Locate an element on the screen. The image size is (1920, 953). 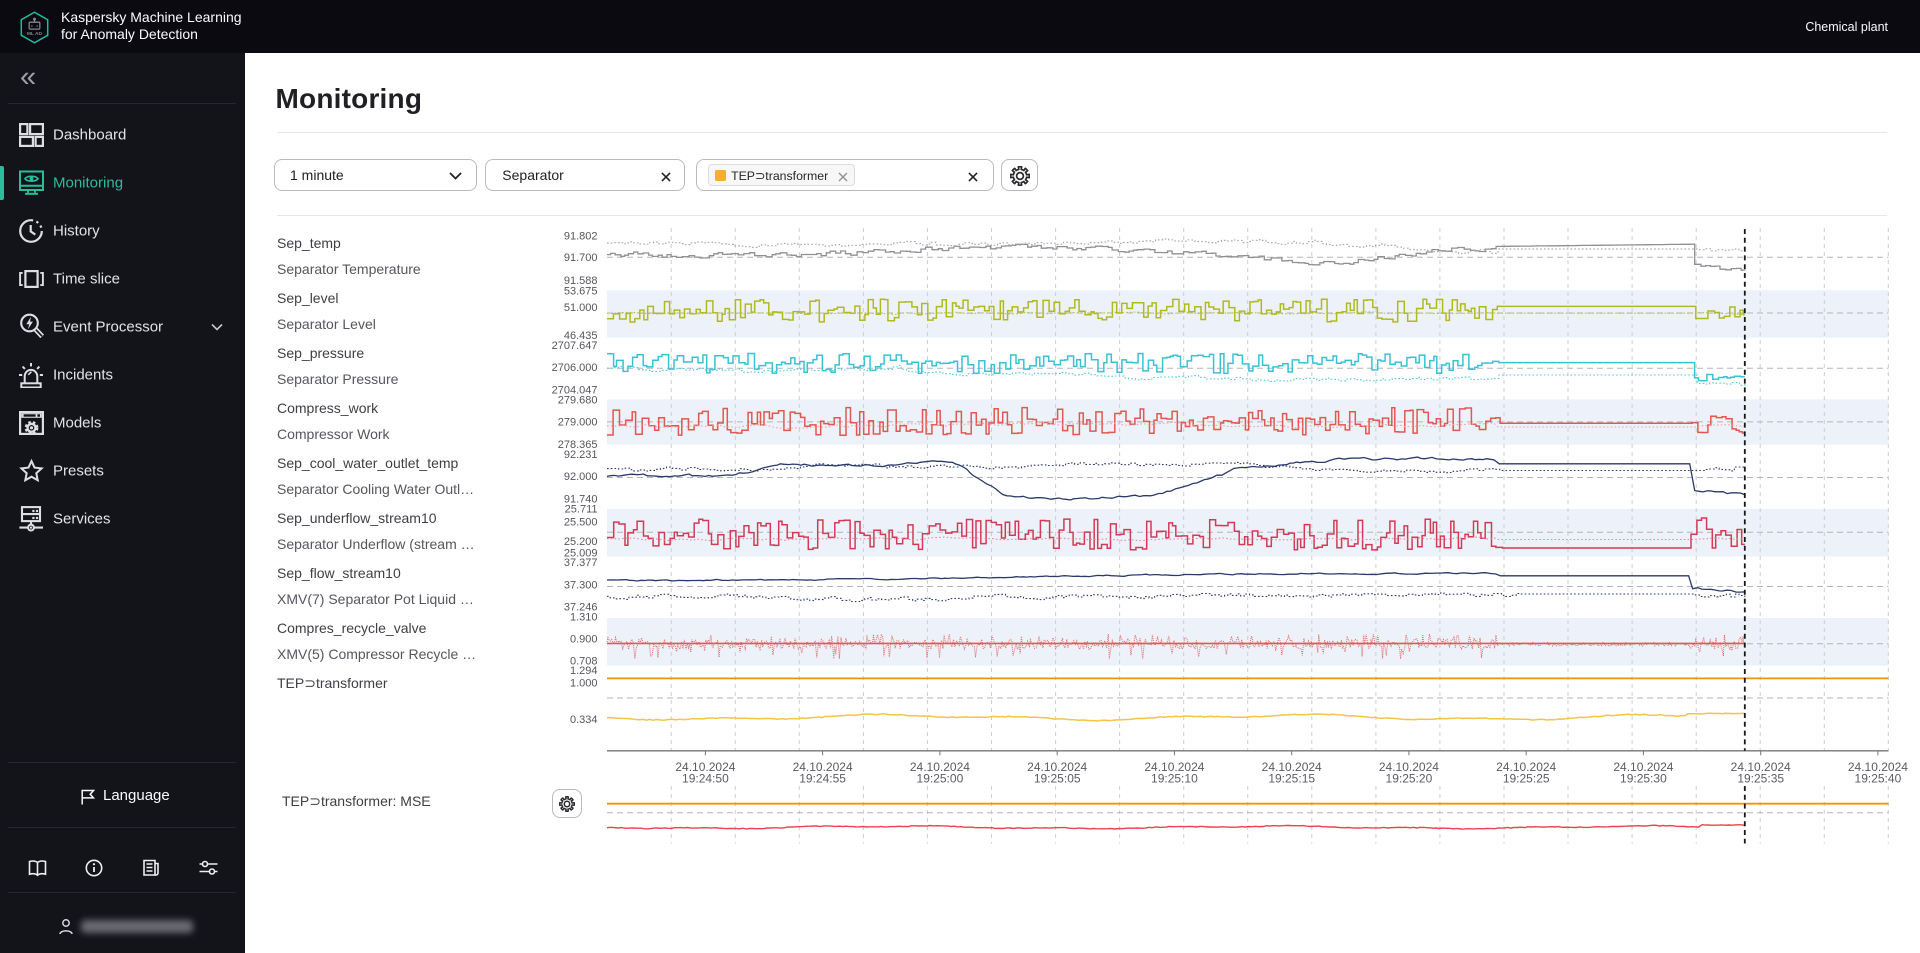
svg-text: 25.711 is located at coordinates (581, 510).